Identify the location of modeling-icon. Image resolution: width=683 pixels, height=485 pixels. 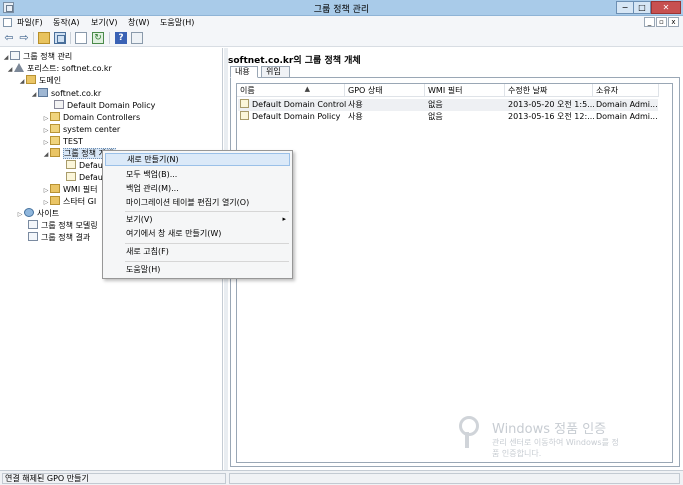
(33, 224).